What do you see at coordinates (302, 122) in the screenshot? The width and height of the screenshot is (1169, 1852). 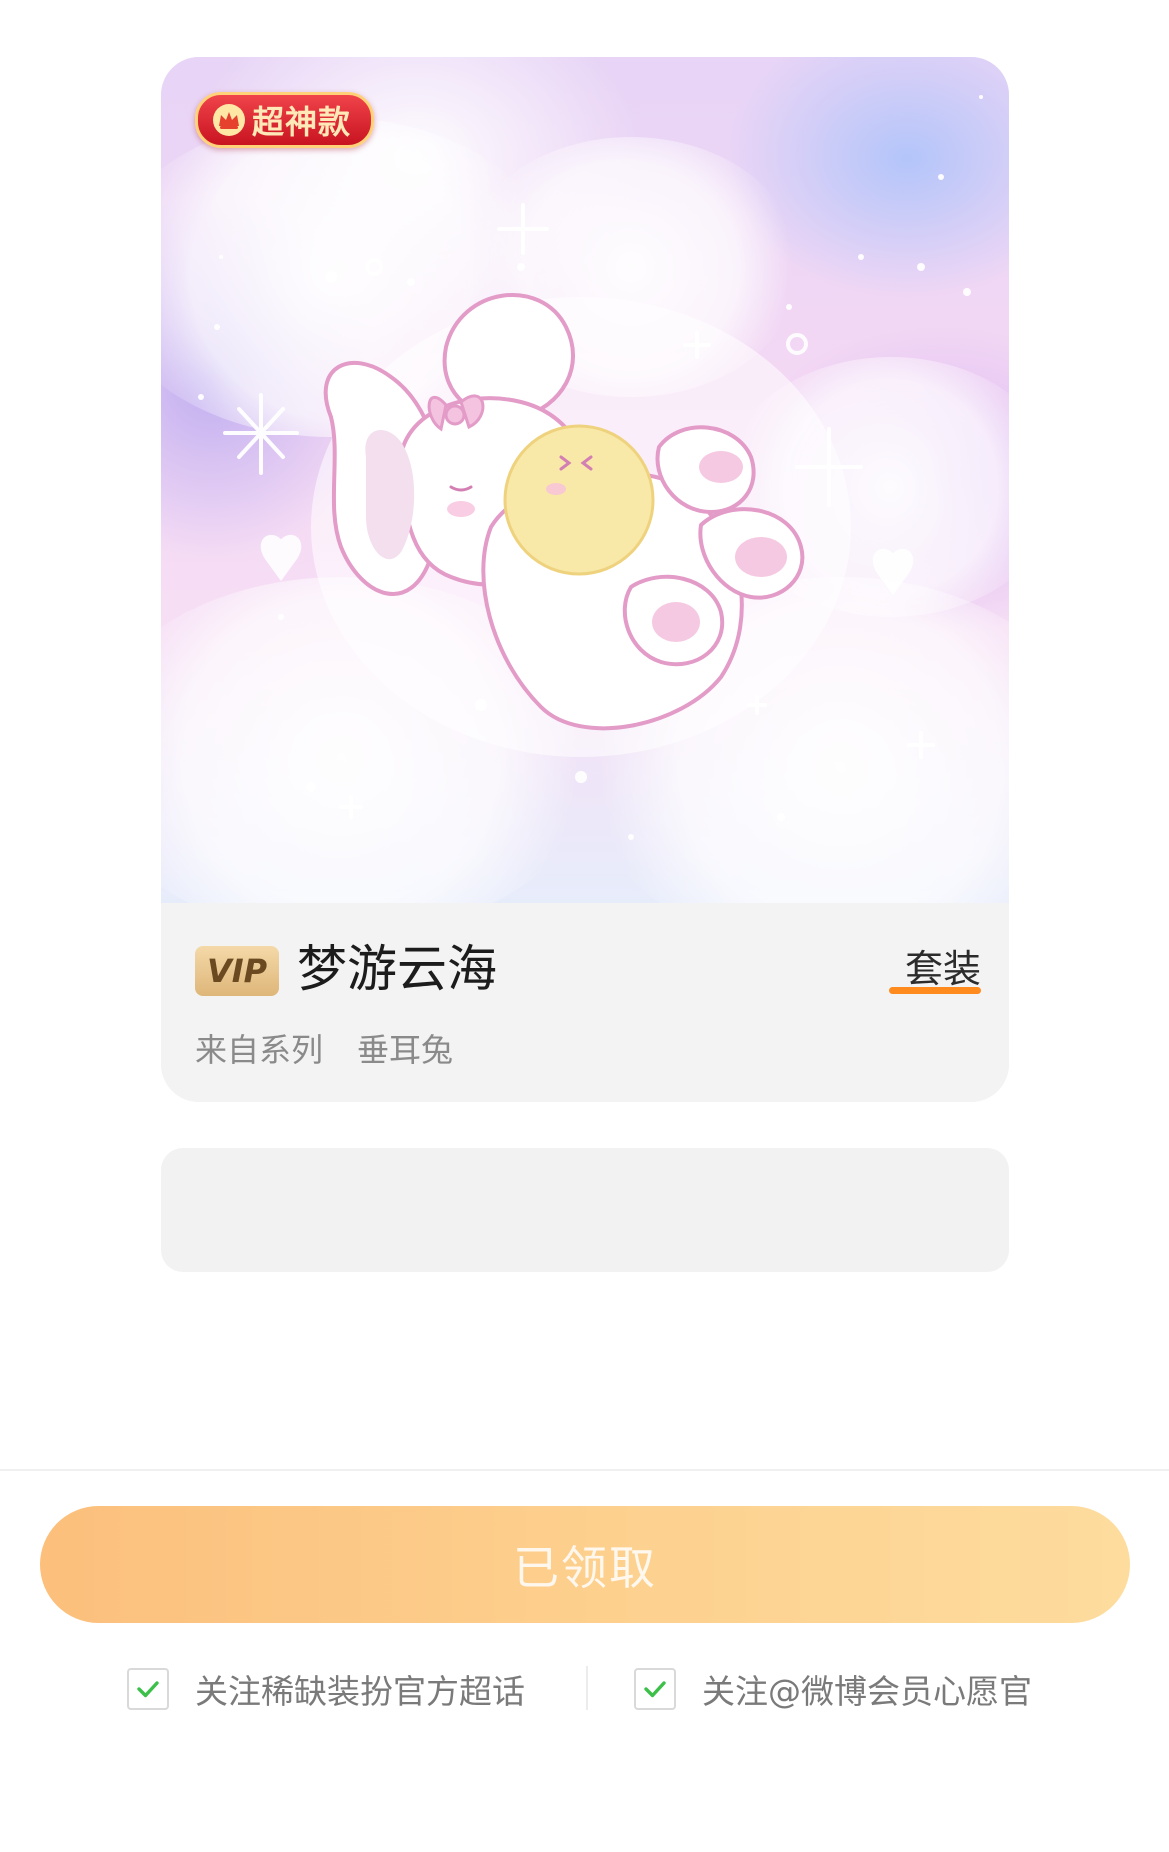 I see `badge-label: 超神款` at bounding box center [302, 122].